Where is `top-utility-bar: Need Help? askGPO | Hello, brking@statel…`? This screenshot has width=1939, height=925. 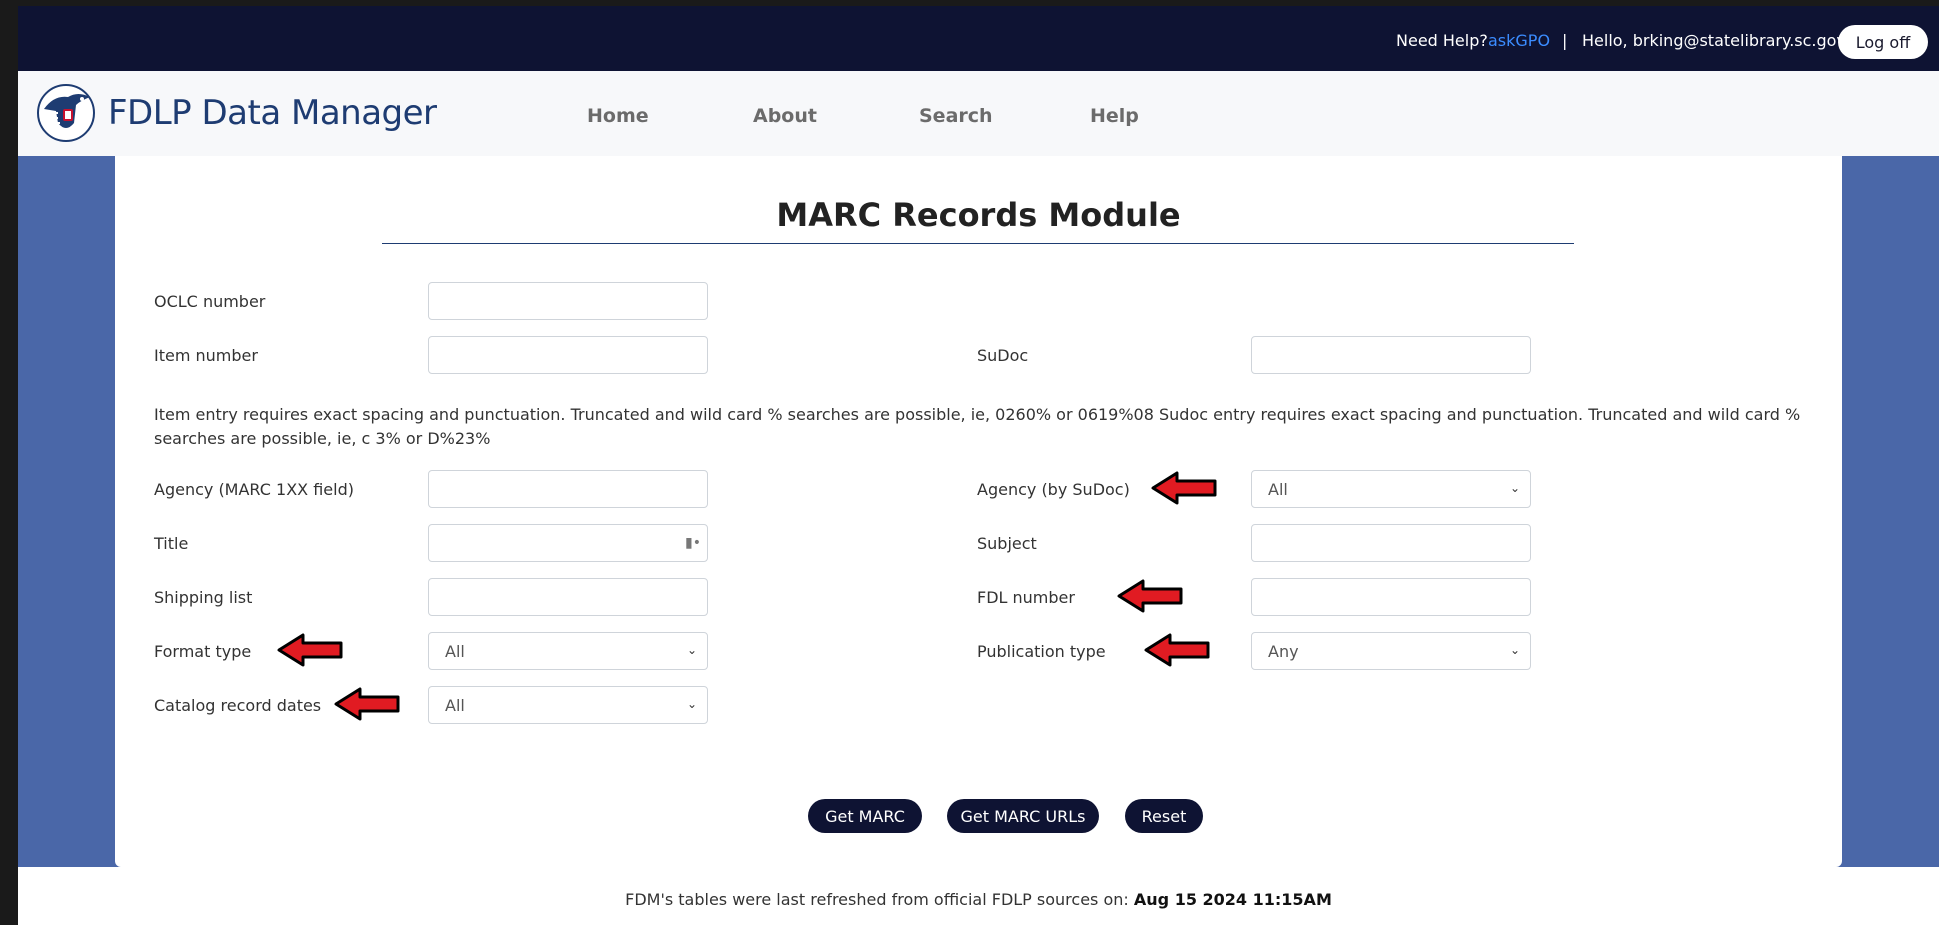 top-utility-bar: Need Help? askGPO | Hello, brking@statel… is located at coordinates (978, 38).